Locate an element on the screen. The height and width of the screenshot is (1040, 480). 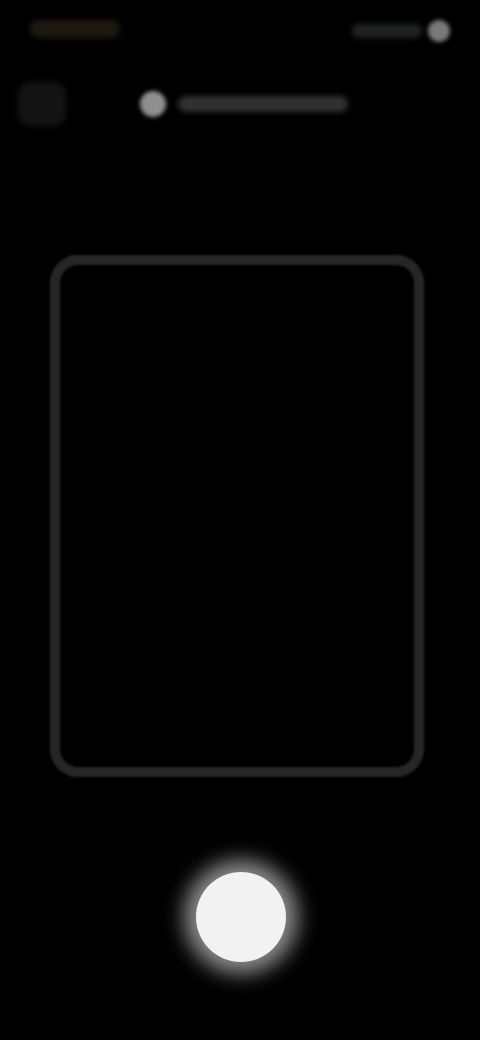
status-time is located at coordinates (75, 29).